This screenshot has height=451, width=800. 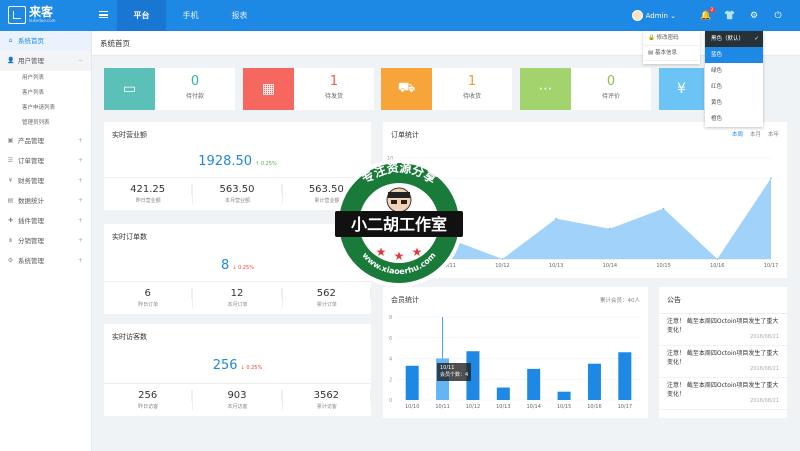 I want to click on watermark-stamp: 专注资源分享 www.xiaoerhu.com 小二胡工作室 ★ ★ ★, so click(x=399, y=223).